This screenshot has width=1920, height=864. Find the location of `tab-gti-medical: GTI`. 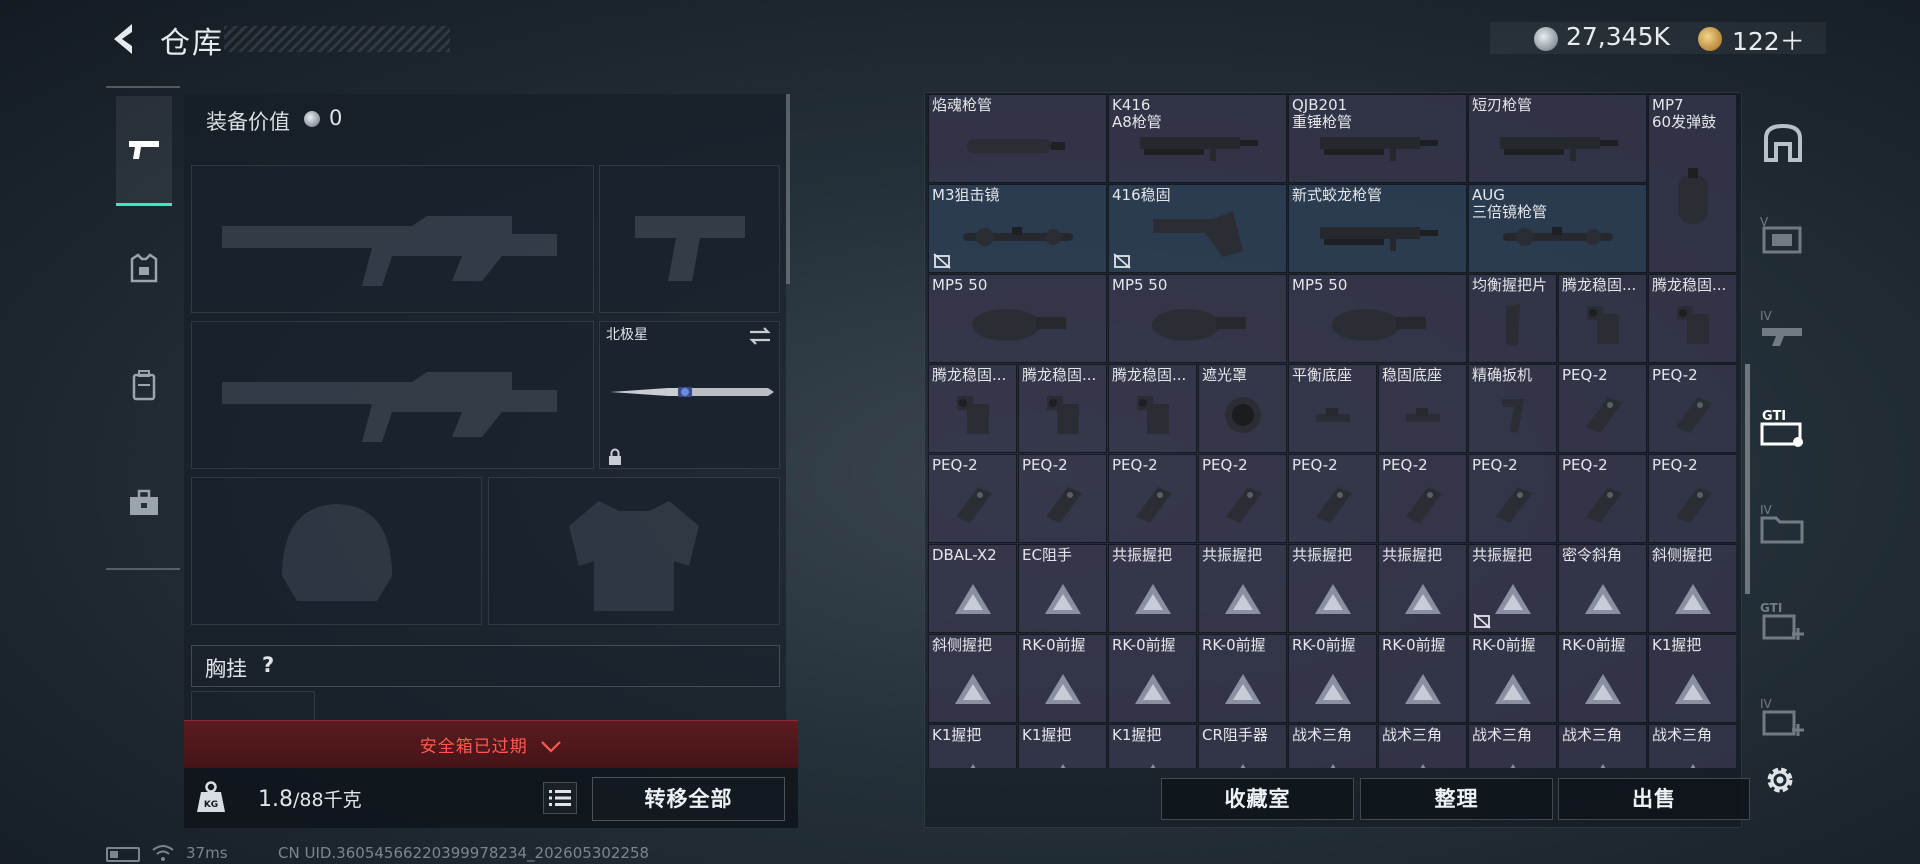

tab-gti-medical: GTI is located at coordinates (1783, 621).